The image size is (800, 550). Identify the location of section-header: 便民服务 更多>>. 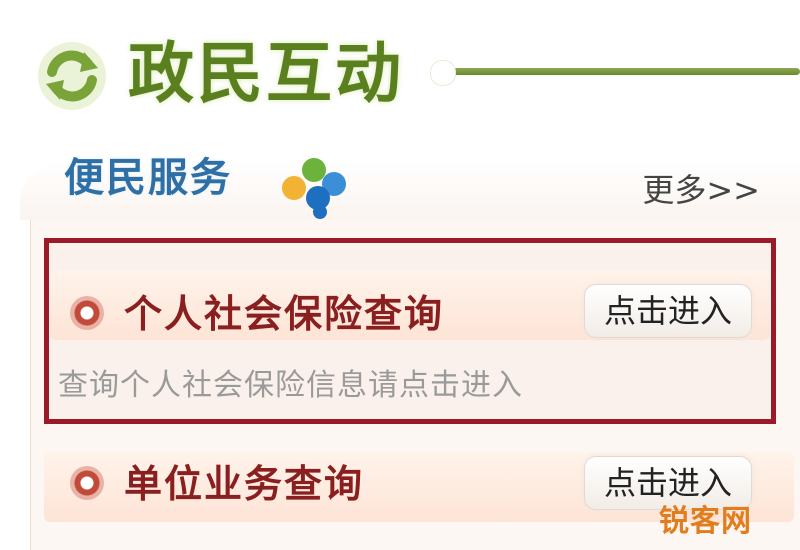
(400, 180).